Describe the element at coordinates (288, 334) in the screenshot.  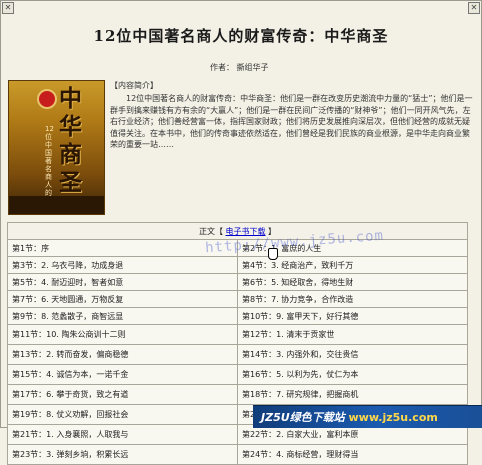
I see `chapter-label: 第12节：1. 清末于贡家世` at that location.